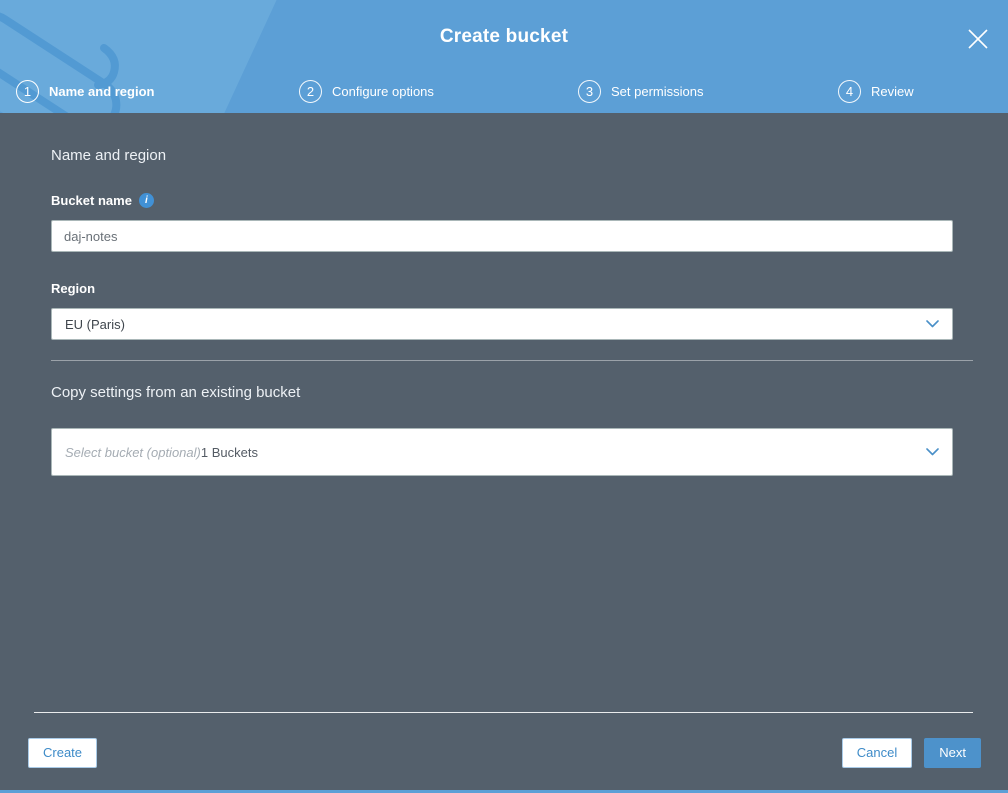 The image size is (1008, 793). Describe the element at coordinates (502, 288) in the screenshot. I see `region-label: Region` at that location.